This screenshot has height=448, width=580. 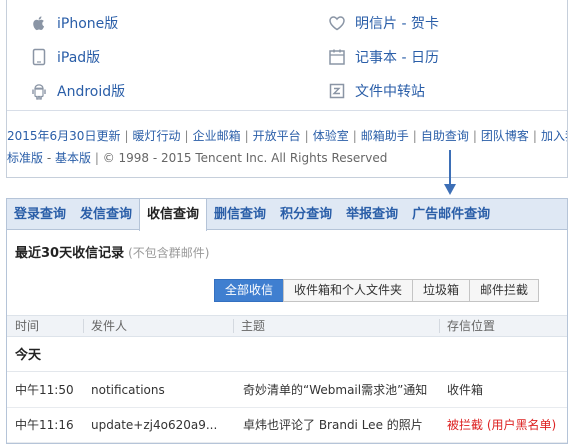 What do you see at coordinates (39, 91) in the screenshot?
I see `android-icon` at bounding box center [39, 91].